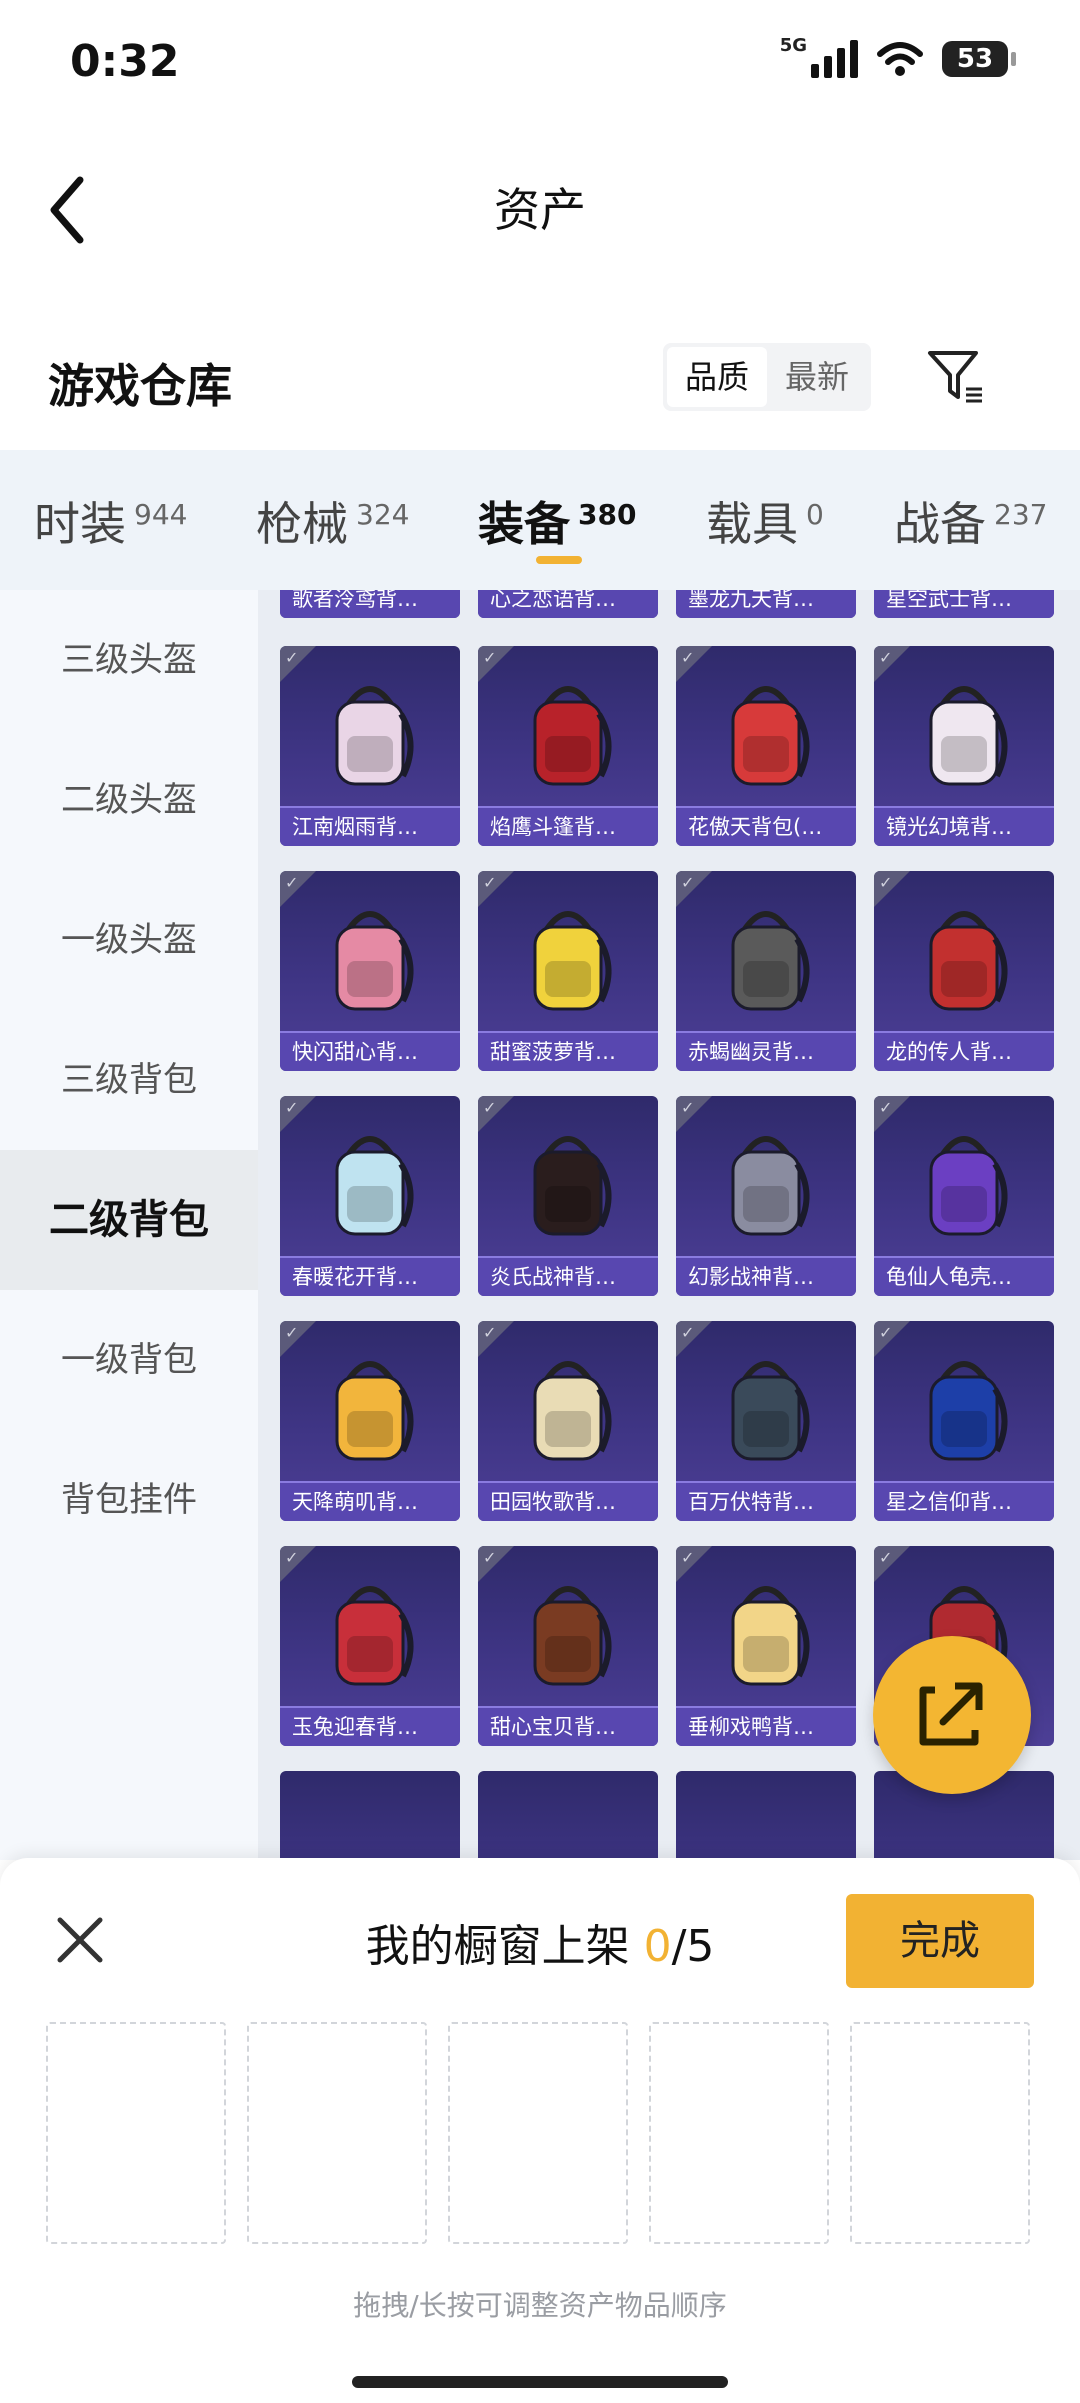 This screenshot has height=2403, width=1080. Describe the element at coordinates (540, 2305) in the screenshot. I see `showcase-hint: 拖拽/长按可调整资产物品顺序` at that location.